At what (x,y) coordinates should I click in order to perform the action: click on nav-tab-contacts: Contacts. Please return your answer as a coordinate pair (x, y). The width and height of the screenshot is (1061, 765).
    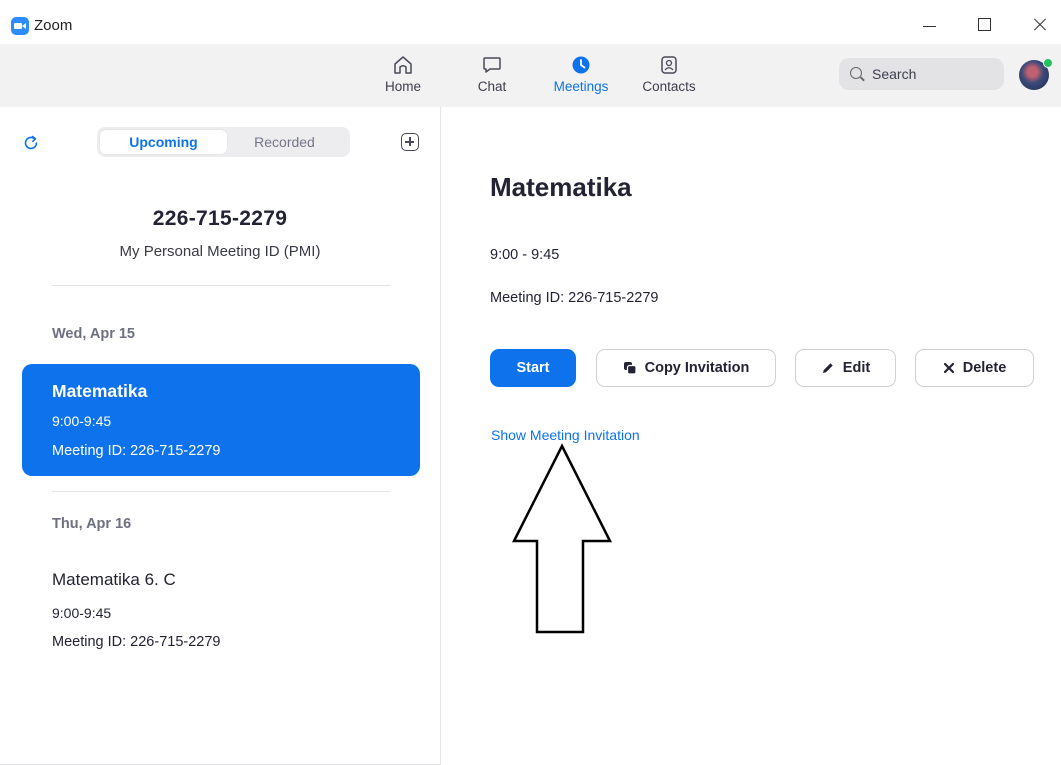
    Looking at the image, I should click on (669, 76).